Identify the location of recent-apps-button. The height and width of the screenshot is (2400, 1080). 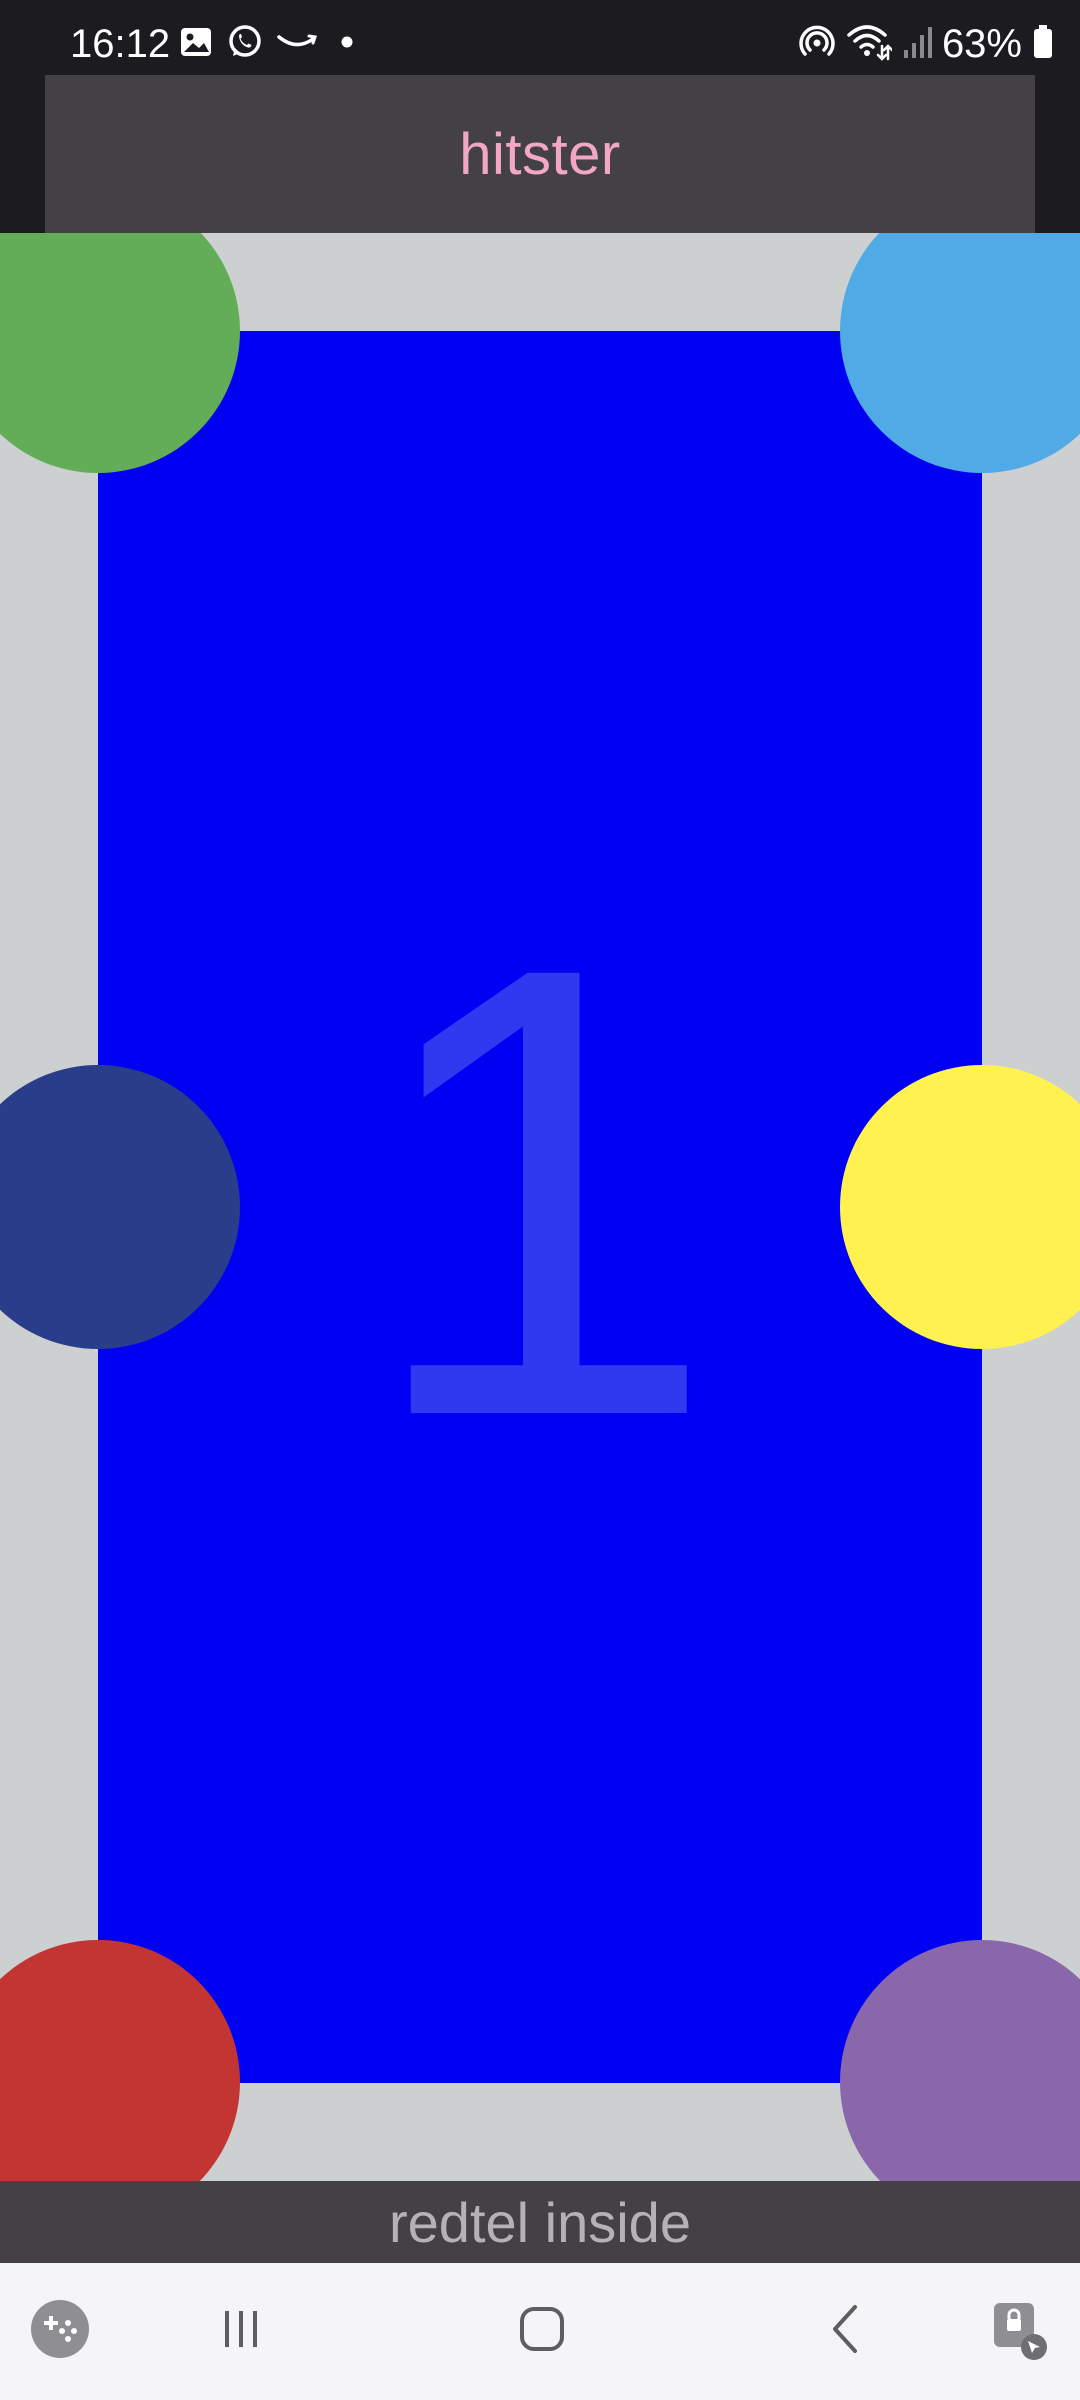
(241, 2331).